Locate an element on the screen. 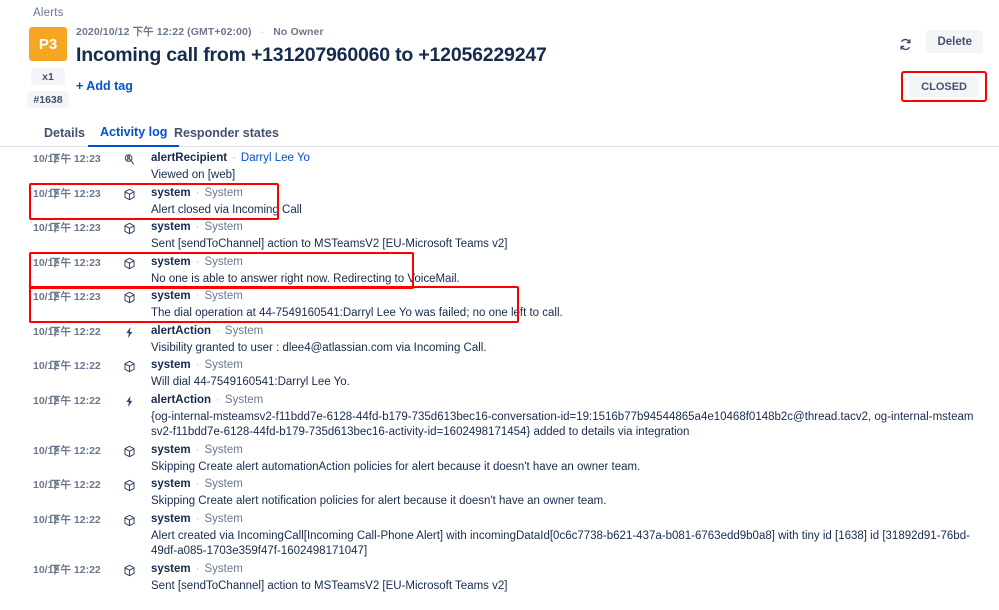 The width and height of the screenshot is (999, 610). status-highlight-box: CLOSED is located at coordinates (944, 86).